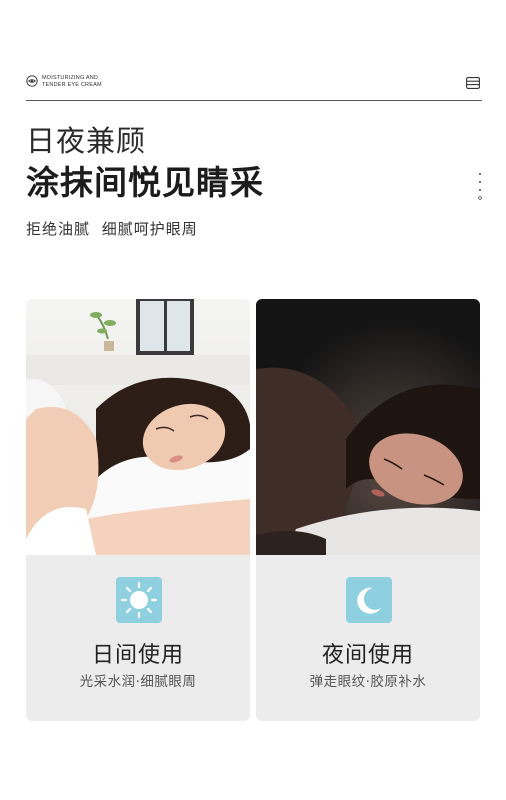 The width and height of the screenshot is (506, 800). What do you see at coordinates (138, 427) in the screenshot?
I see `day-photo` at bounding box center [138, 427].